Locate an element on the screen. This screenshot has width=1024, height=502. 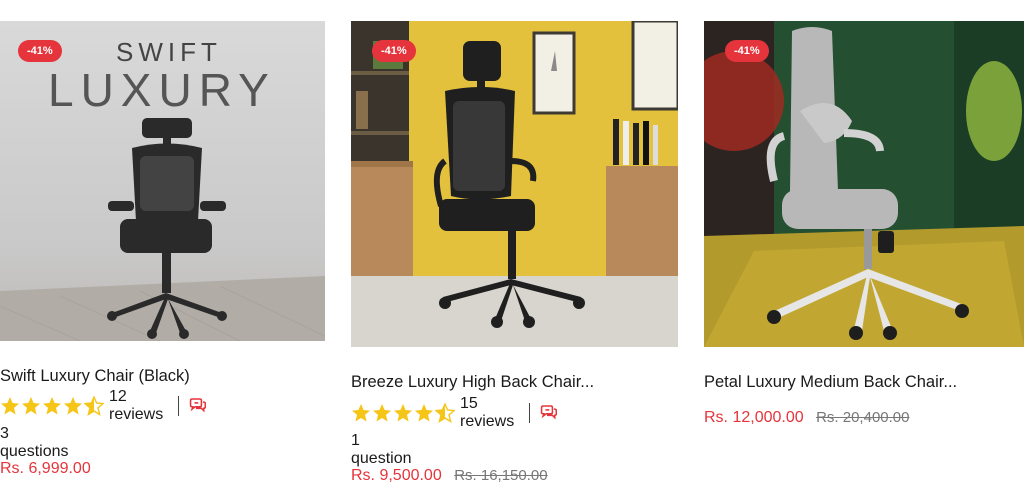
price-row: Rs. 6,999.00 is located at coordinates (45, 469).